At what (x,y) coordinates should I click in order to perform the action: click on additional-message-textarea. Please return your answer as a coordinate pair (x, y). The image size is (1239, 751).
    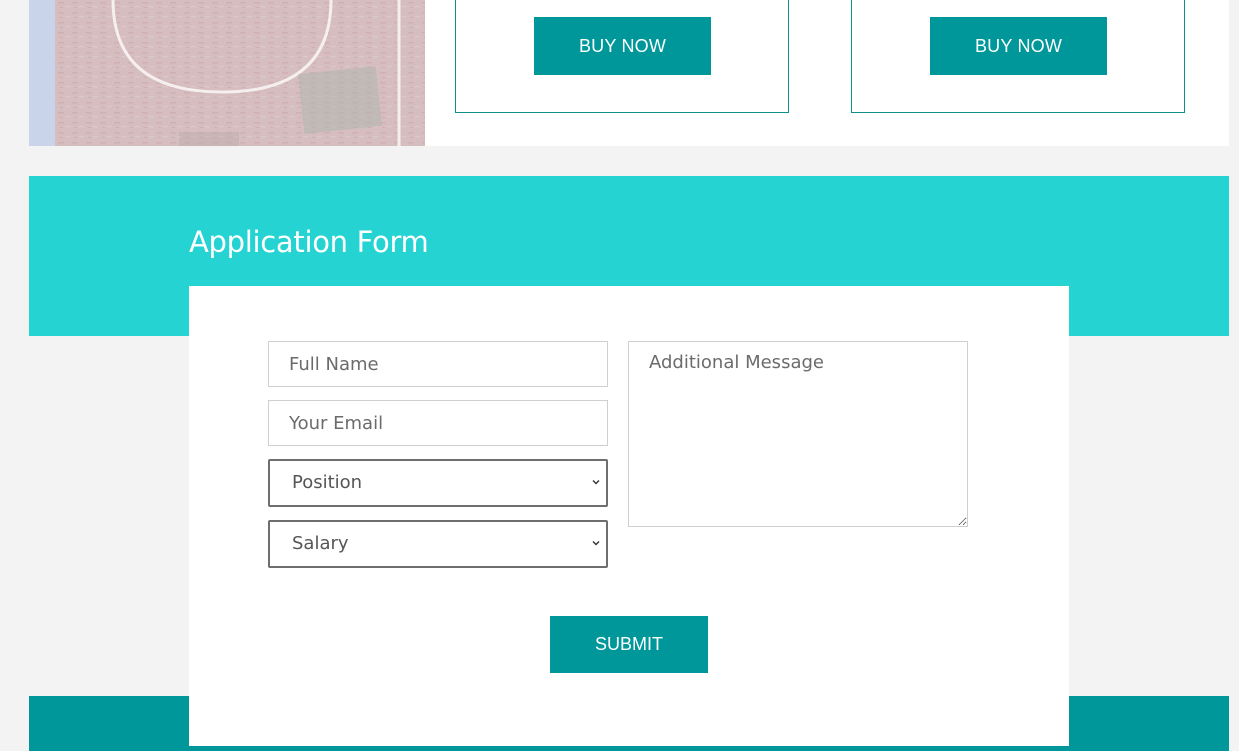
    Looking at the image, I should click on (798, 434).